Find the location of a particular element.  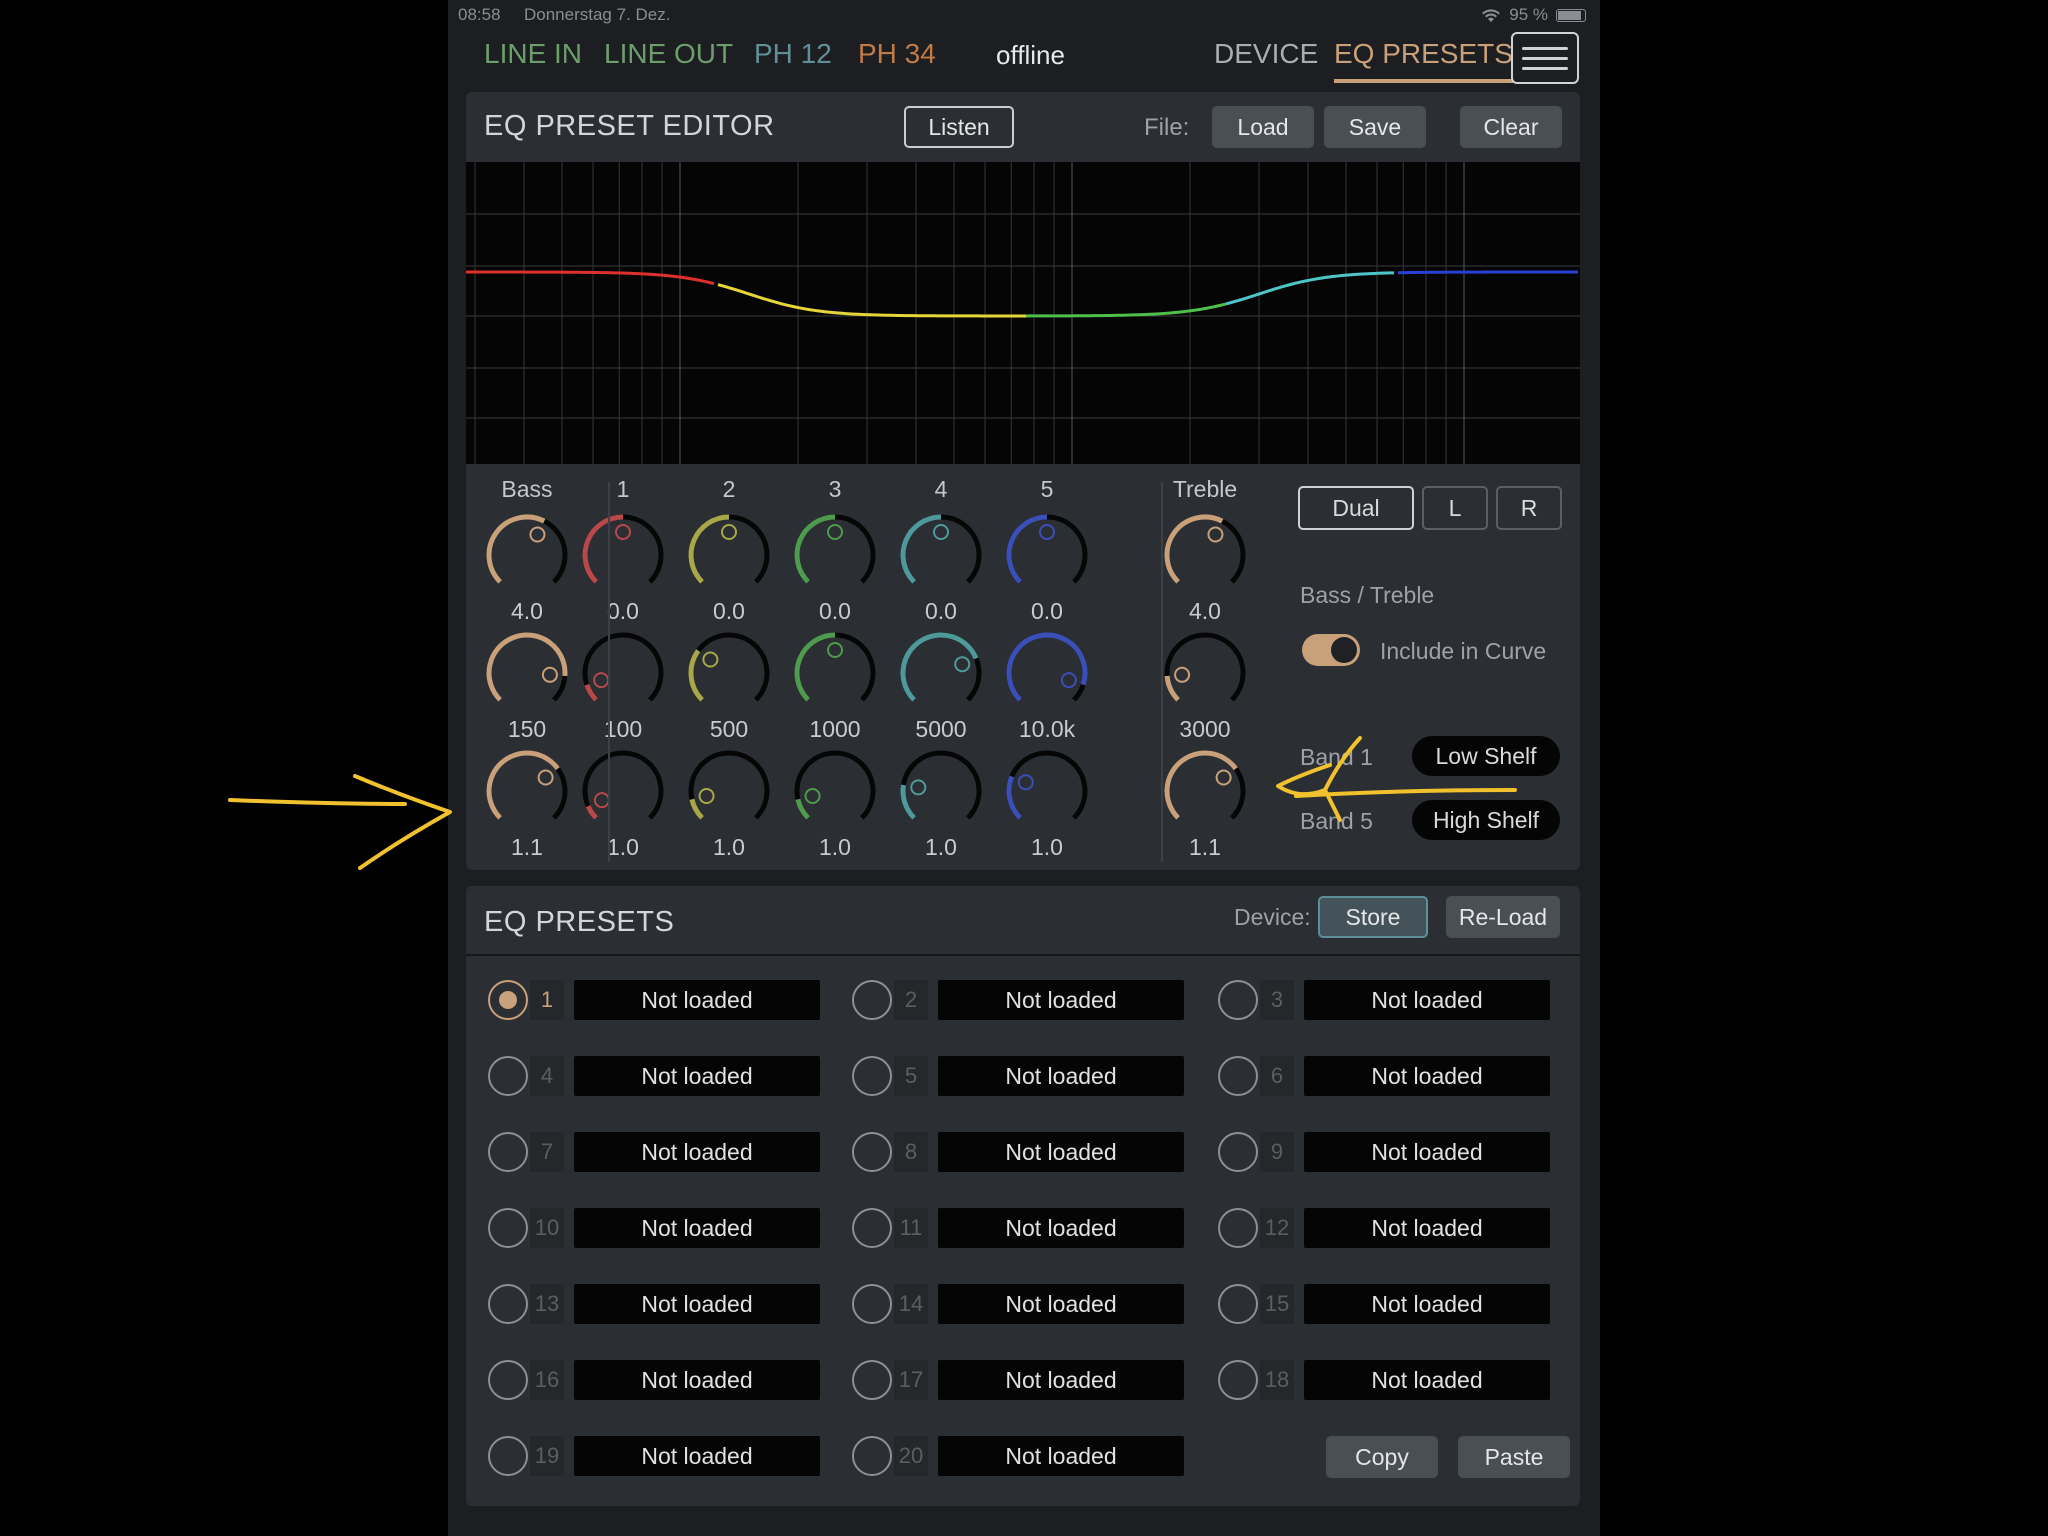

file-label: File: is located at coordinates (1167, 127).